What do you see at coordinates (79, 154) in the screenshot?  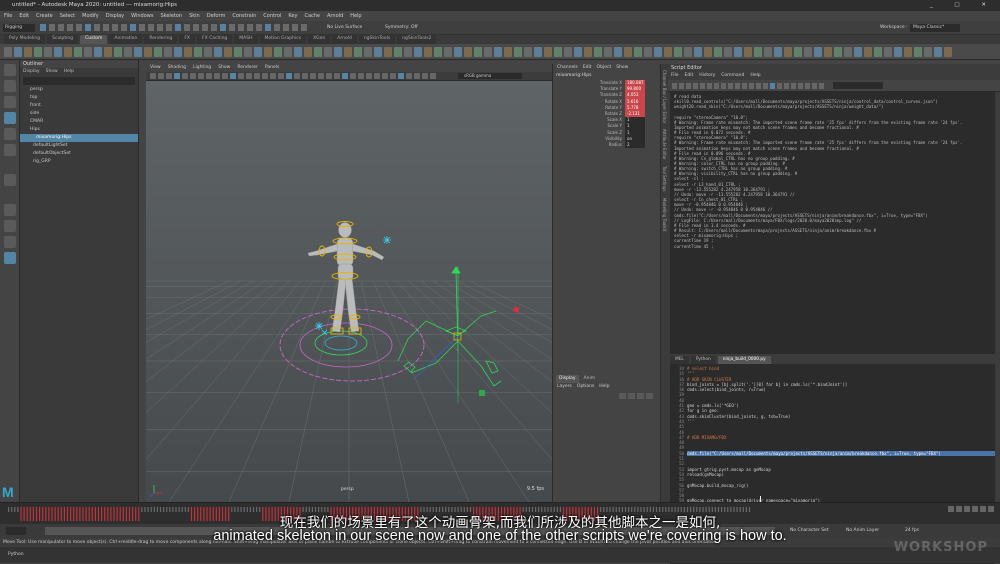 I see `outliner-item: defaultObjectSet` at bounding box center [79, 154].